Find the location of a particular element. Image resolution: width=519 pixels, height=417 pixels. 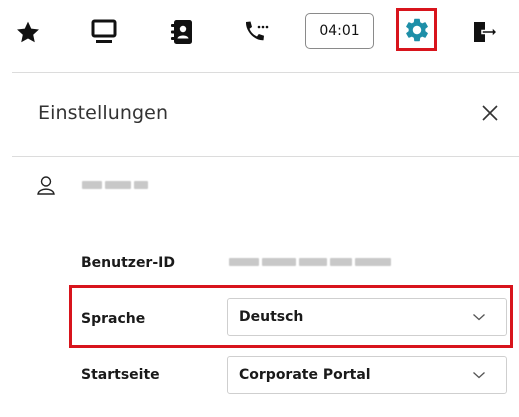

monitor-icon is located at coordinates (104, 31).